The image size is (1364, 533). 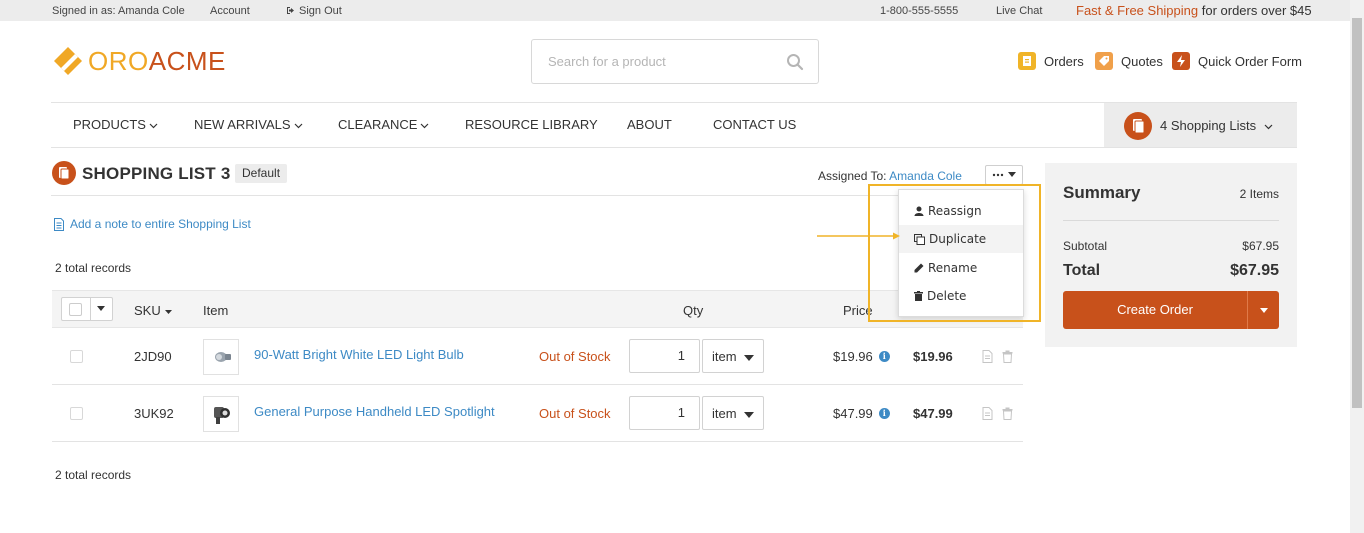 I want to click on row-subtotal: $19.96, so click(x=933, y=356).